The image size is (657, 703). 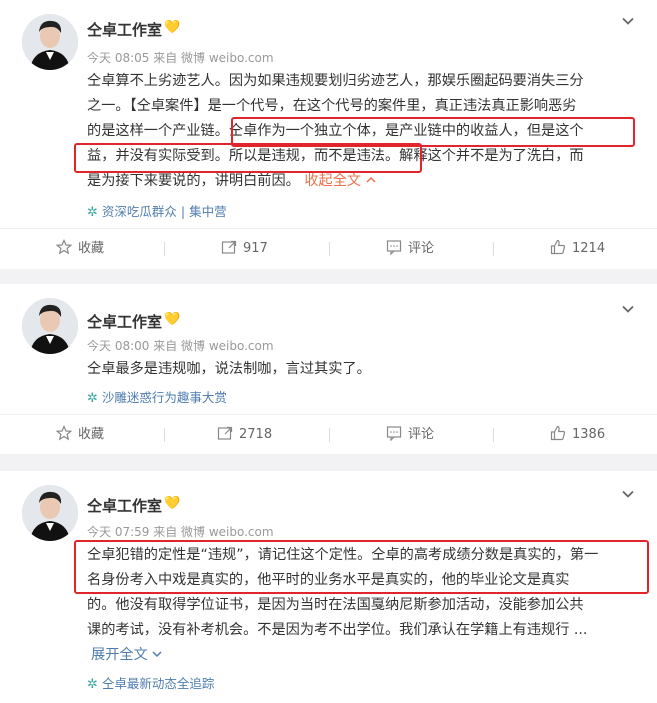 What do you see at coordinates (332, 106) in the screenshot?
I see `text-line: 之一。【仝卓案件】是一个代号，在这个代号的案件里，真正违法真正影响恶劣` at bounding box center [332, 106].